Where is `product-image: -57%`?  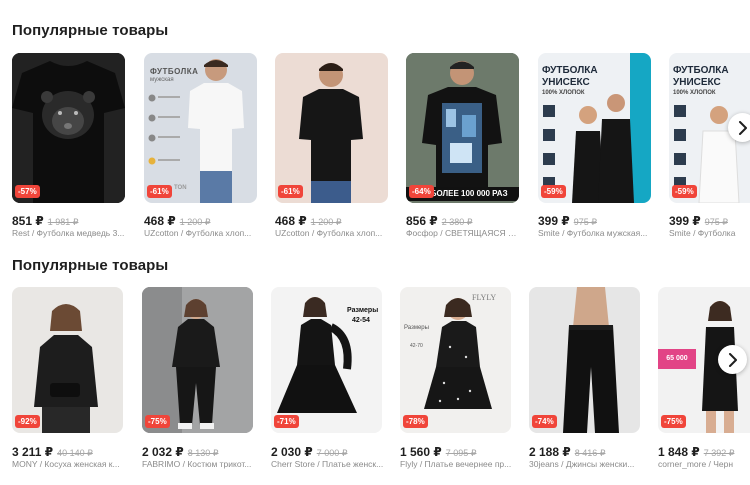 product-image: -57% is located at coordinates (68, 128).